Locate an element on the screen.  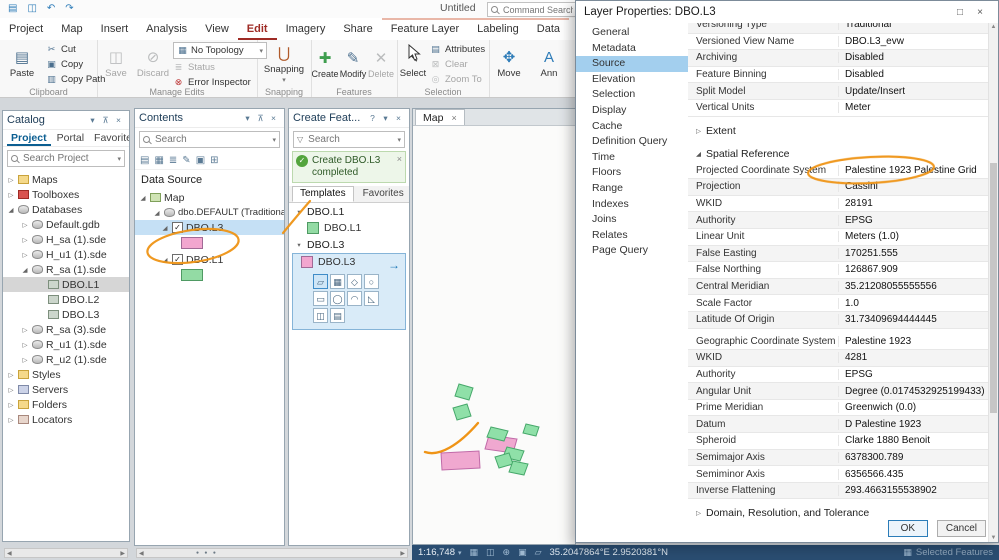
statusbar-tool-icon: ⊕ is located at coordinates (507, 552).